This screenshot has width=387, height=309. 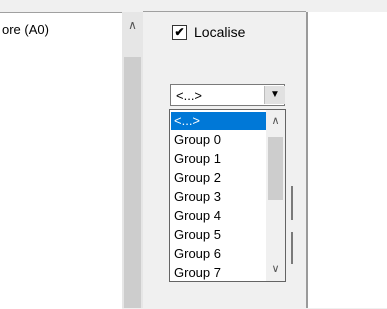 What do you see at coordinates (179, 32) in the screenshot?
I see `localise-checkbox: ✔` at bounding box center [179, 32].